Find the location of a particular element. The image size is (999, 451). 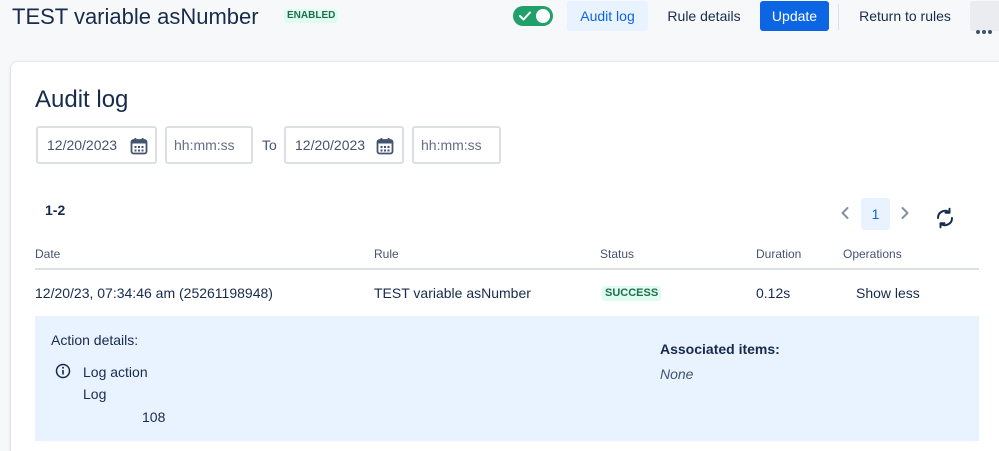

chevron-left-icon is located at coordinates (845, 213).